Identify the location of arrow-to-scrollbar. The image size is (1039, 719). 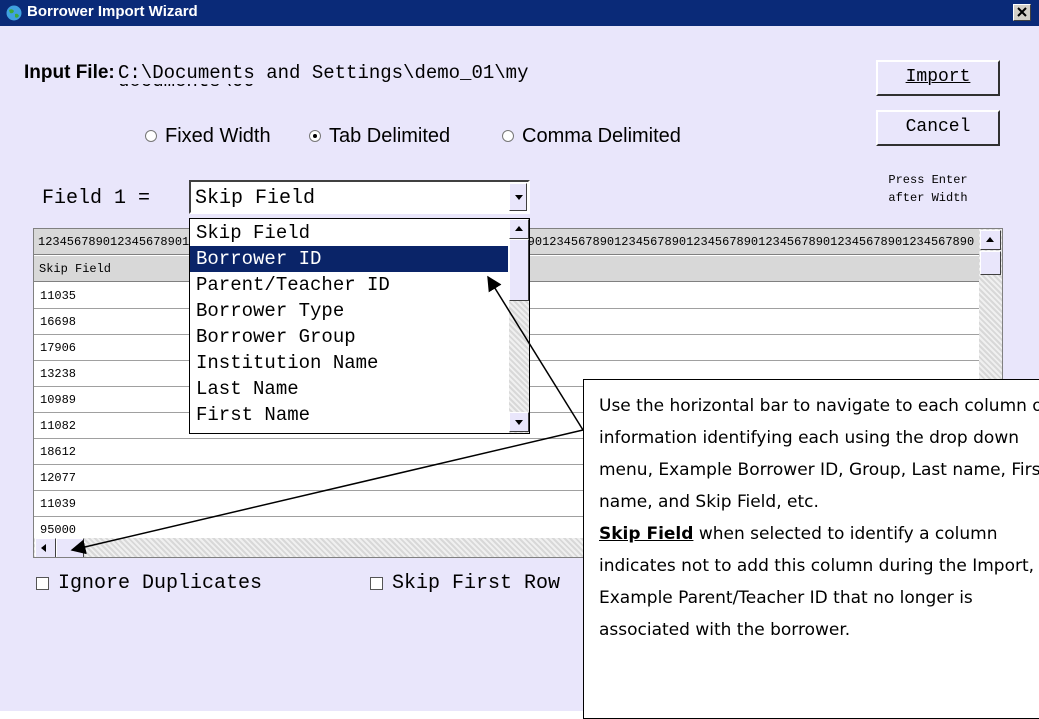
(327, 492).